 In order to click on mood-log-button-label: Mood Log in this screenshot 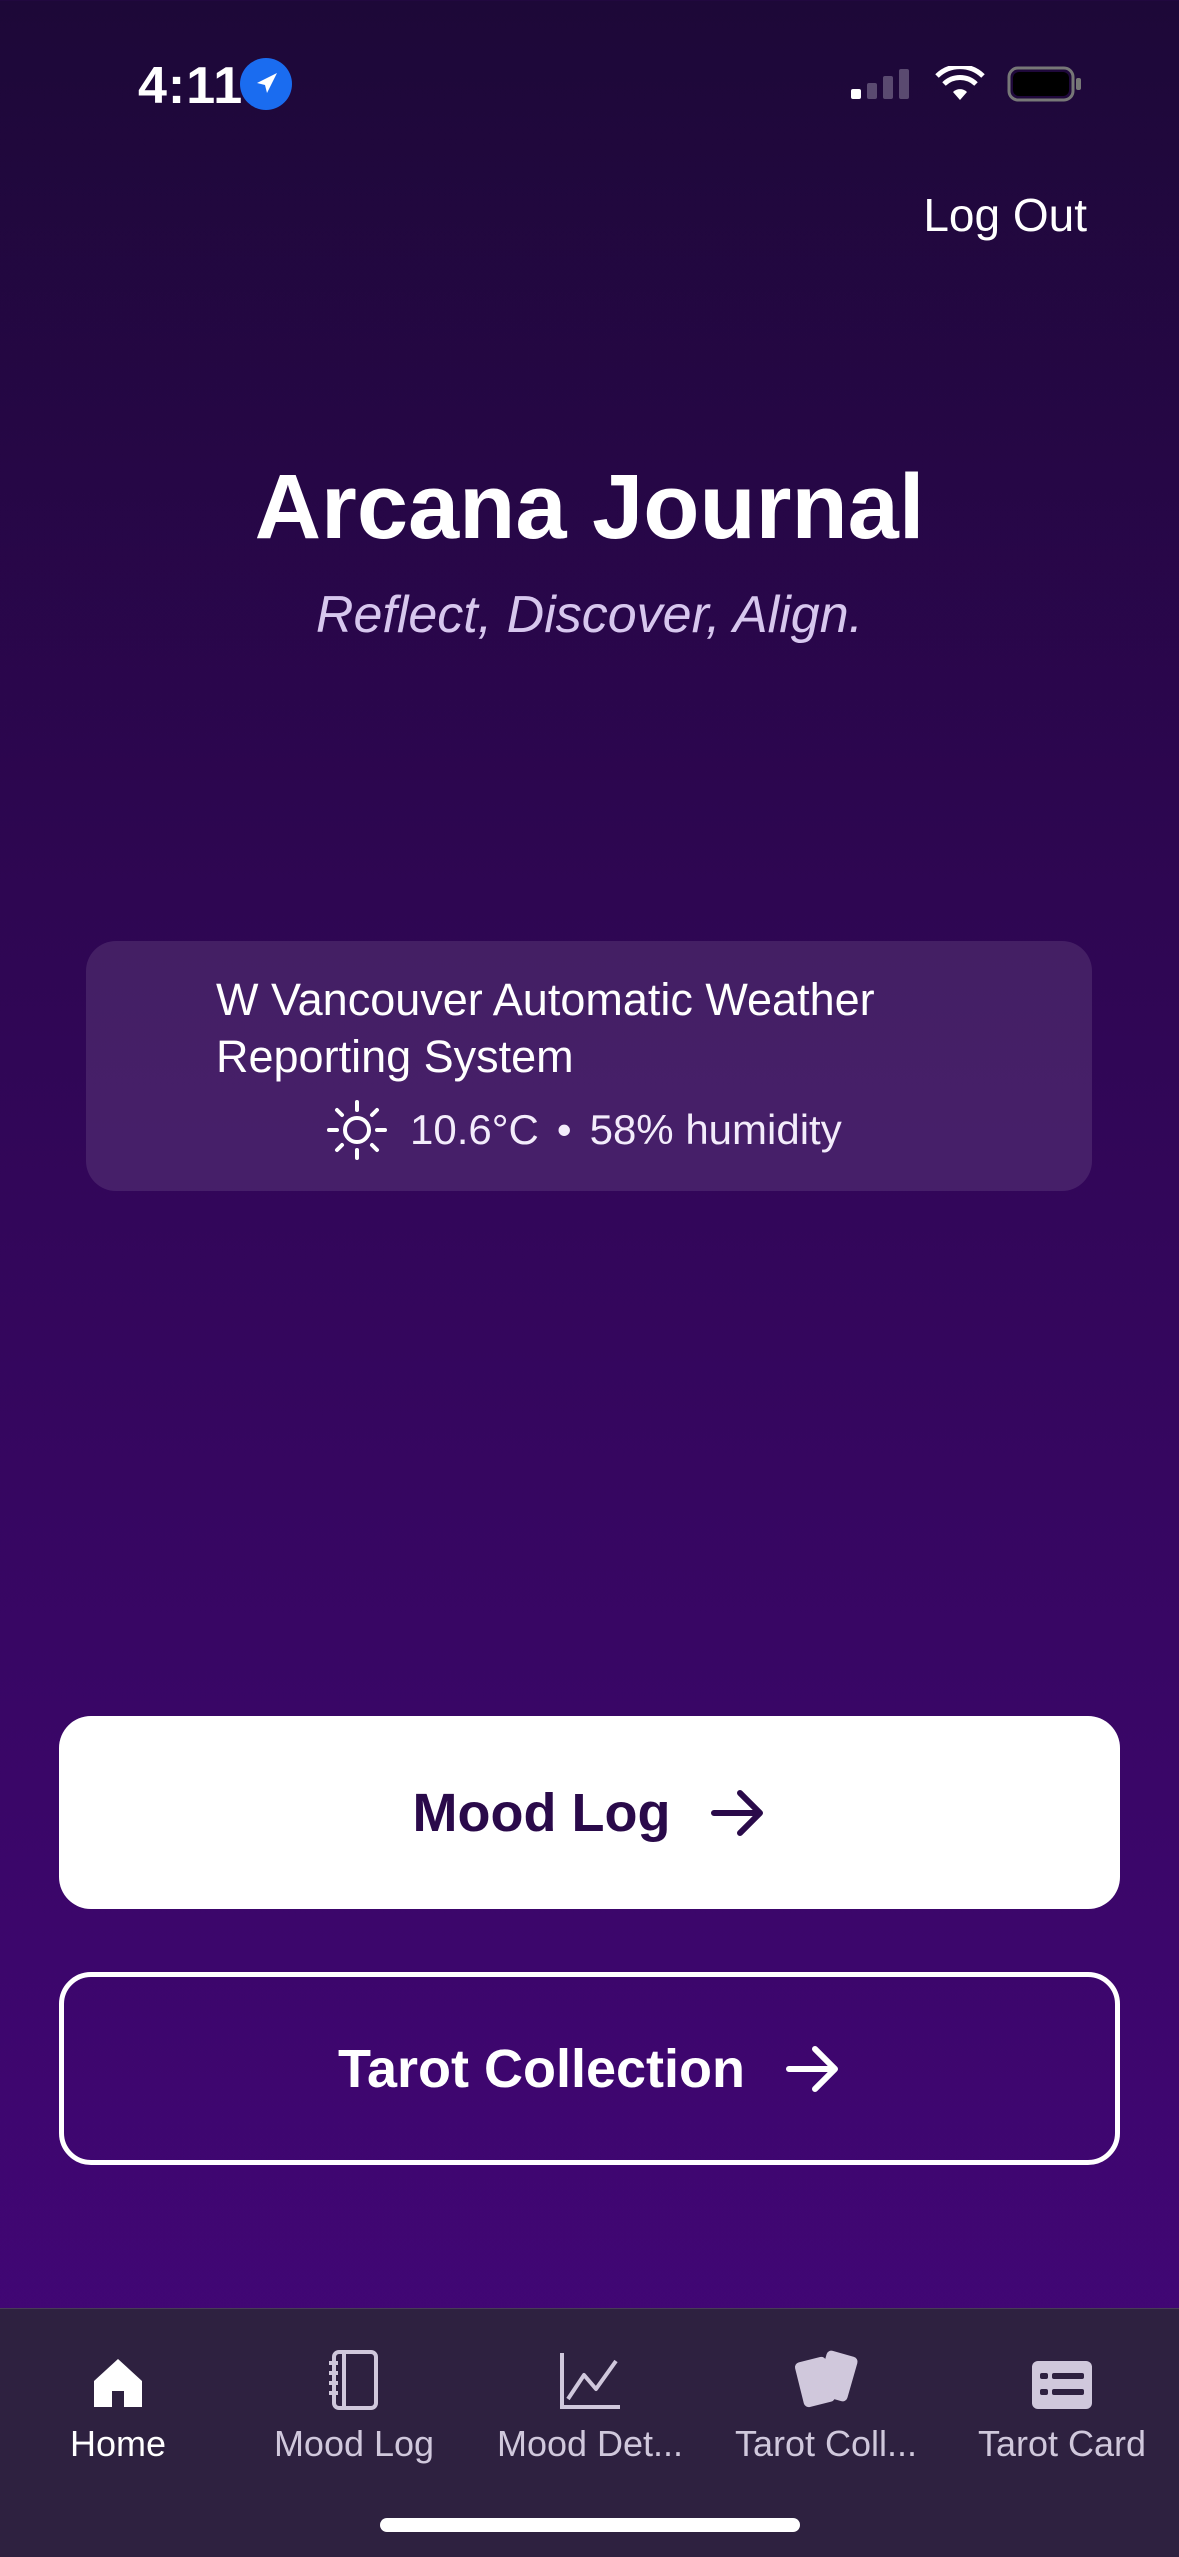, I will do `click(541, 1812)`.